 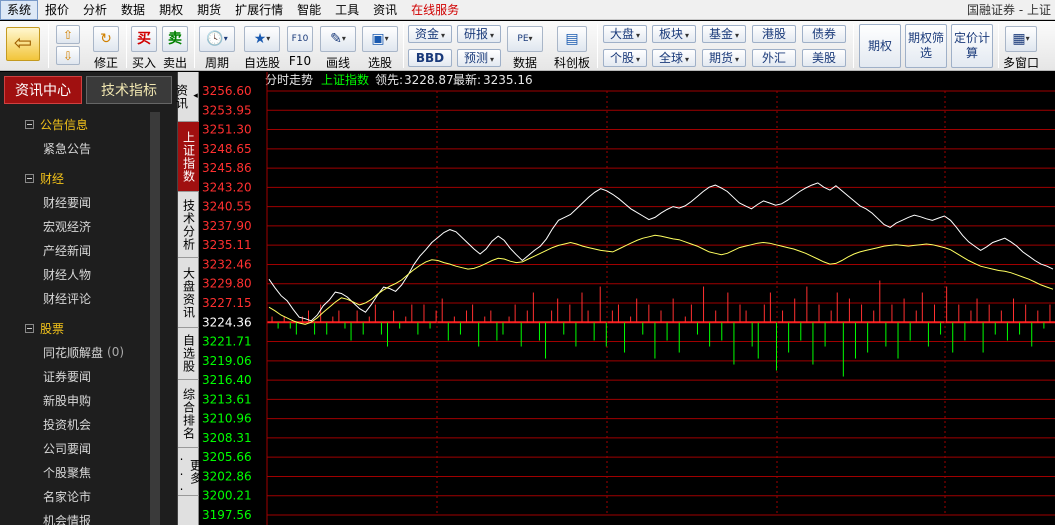 What do you see at coordinates (227, 496) in the screenshot?
I see `y-tick-label: 3200.21` at bounding box center [227, 496].